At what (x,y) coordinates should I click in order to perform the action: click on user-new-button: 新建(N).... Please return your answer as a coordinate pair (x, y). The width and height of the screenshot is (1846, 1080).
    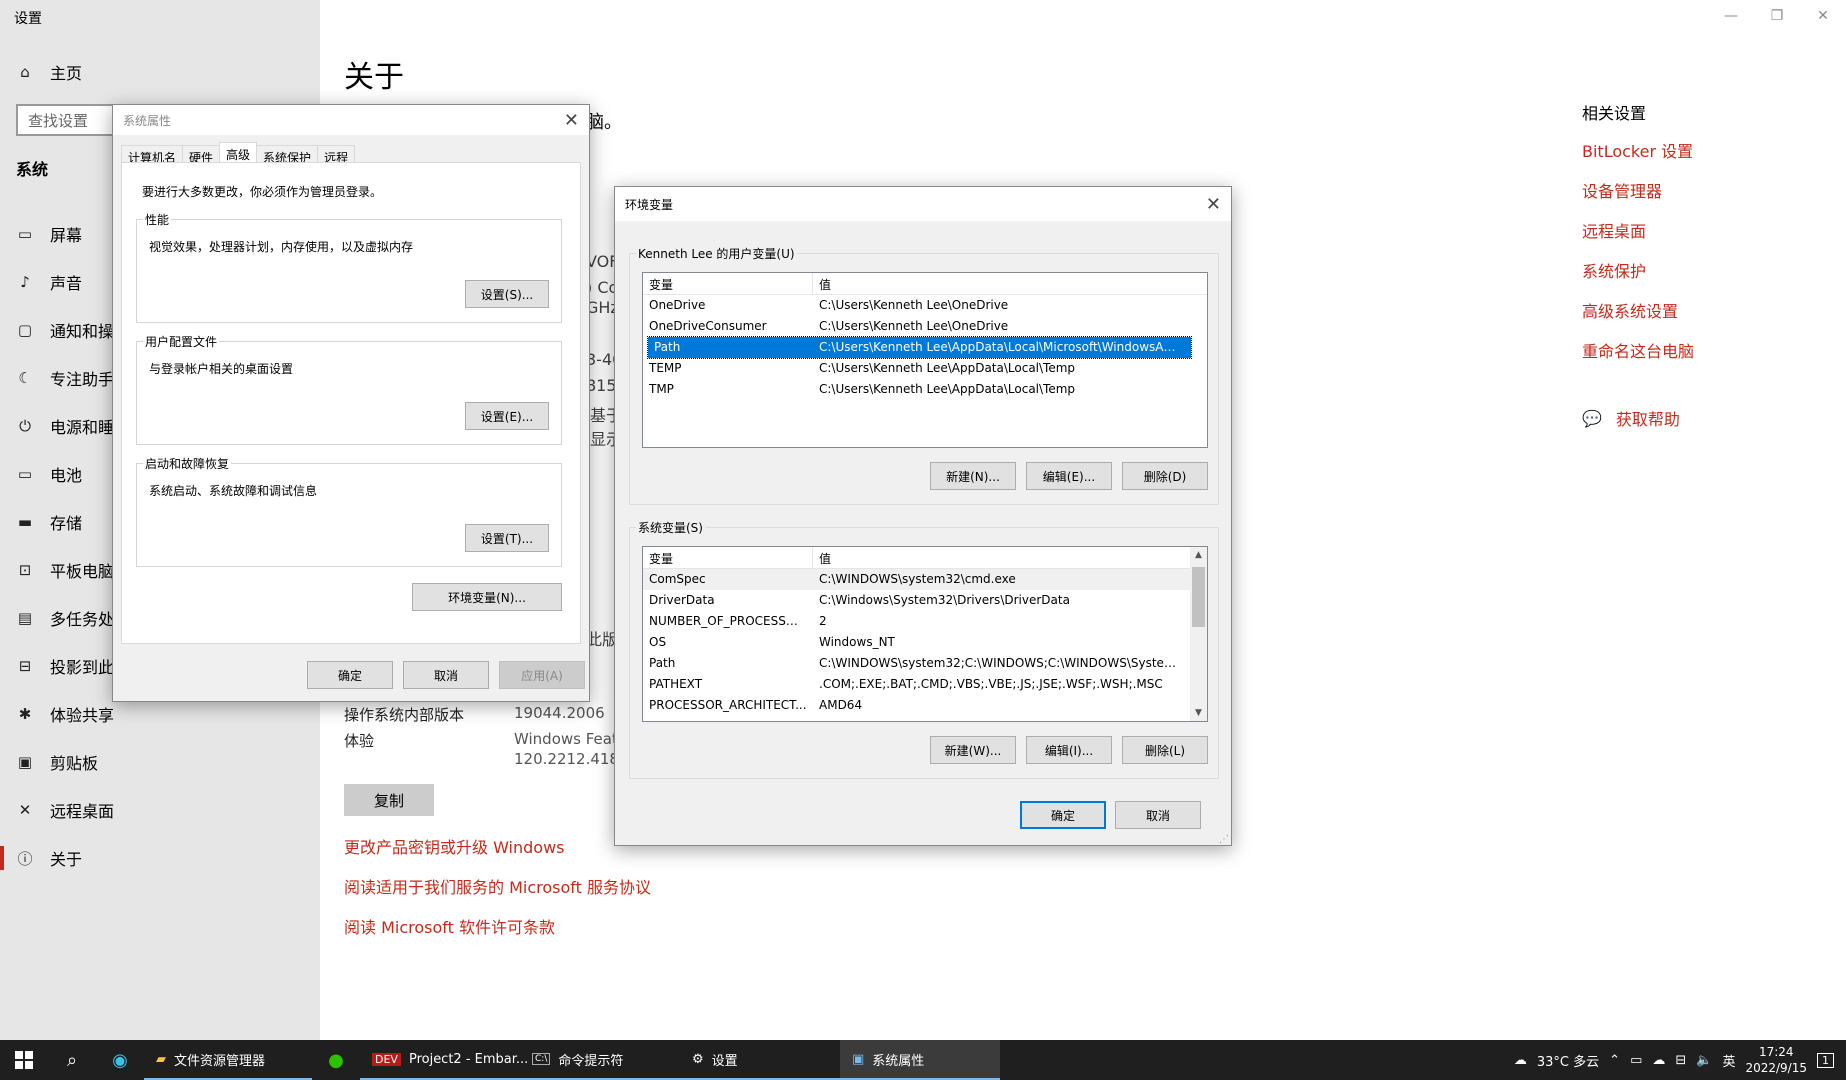
    Looking at the image, I should click on (973, 476).